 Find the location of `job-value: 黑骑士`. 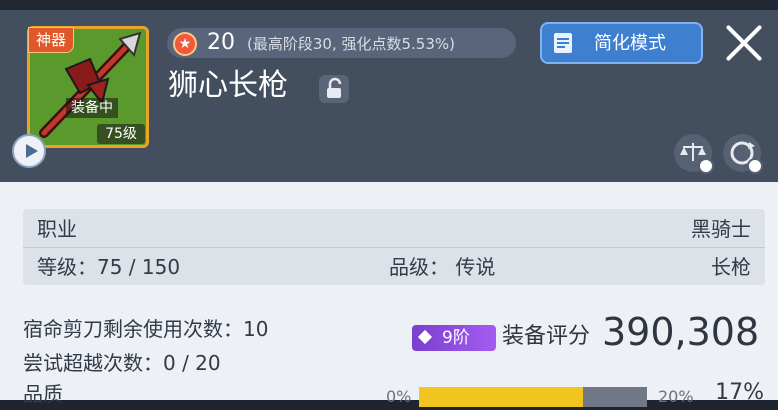

job-value: 黑骑士 is located at coordinates (721, 229).